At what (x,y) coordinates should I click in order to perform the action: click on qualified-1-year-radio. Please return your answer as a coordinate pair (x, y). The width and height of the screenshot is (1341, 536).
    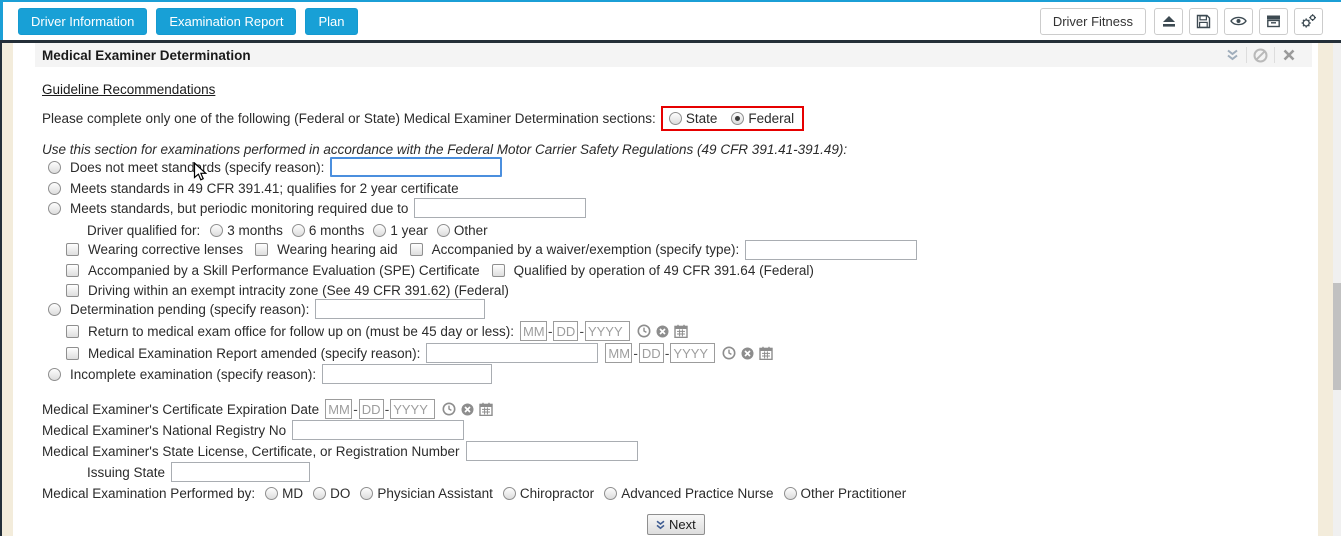
    Looking at the image, I should click on (380, 230).